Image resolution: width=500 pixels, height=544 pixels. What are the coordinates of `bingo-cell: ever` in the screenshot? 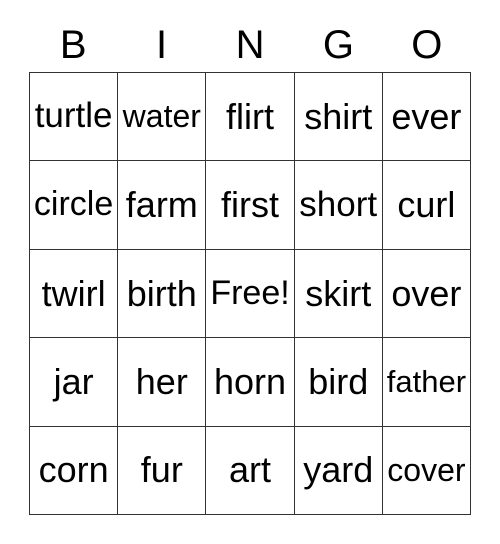 It's located at (427, 117).